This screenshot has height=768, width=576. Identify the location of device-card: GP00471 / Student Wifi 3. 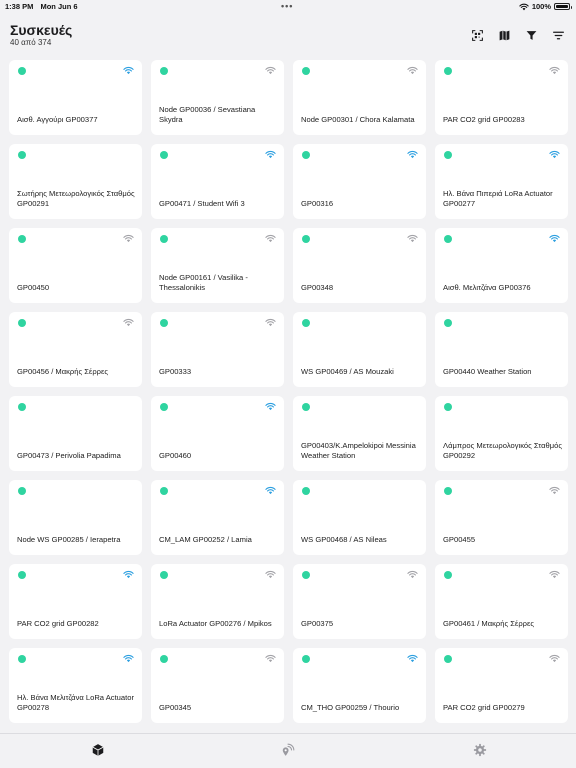
(217, 181).